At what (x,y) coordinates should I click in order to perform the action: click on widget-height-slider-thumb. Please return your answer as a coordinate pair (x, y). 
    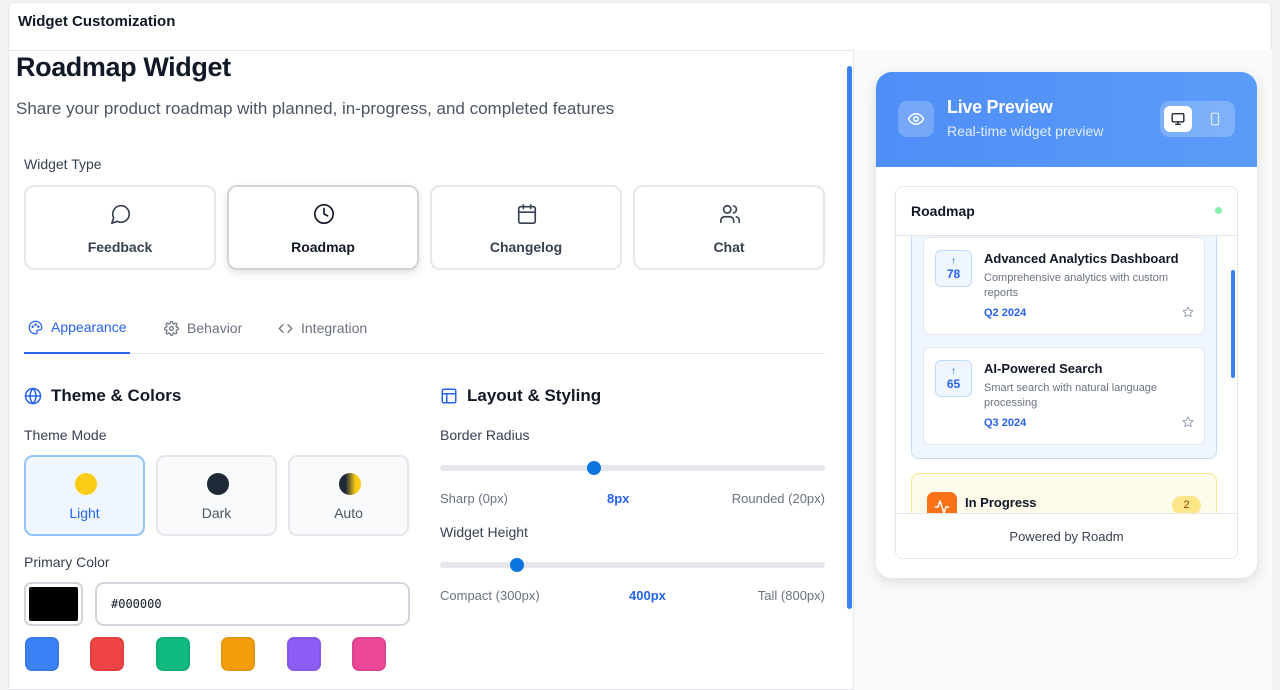
    Looking at the image, I should click on (517, 565).